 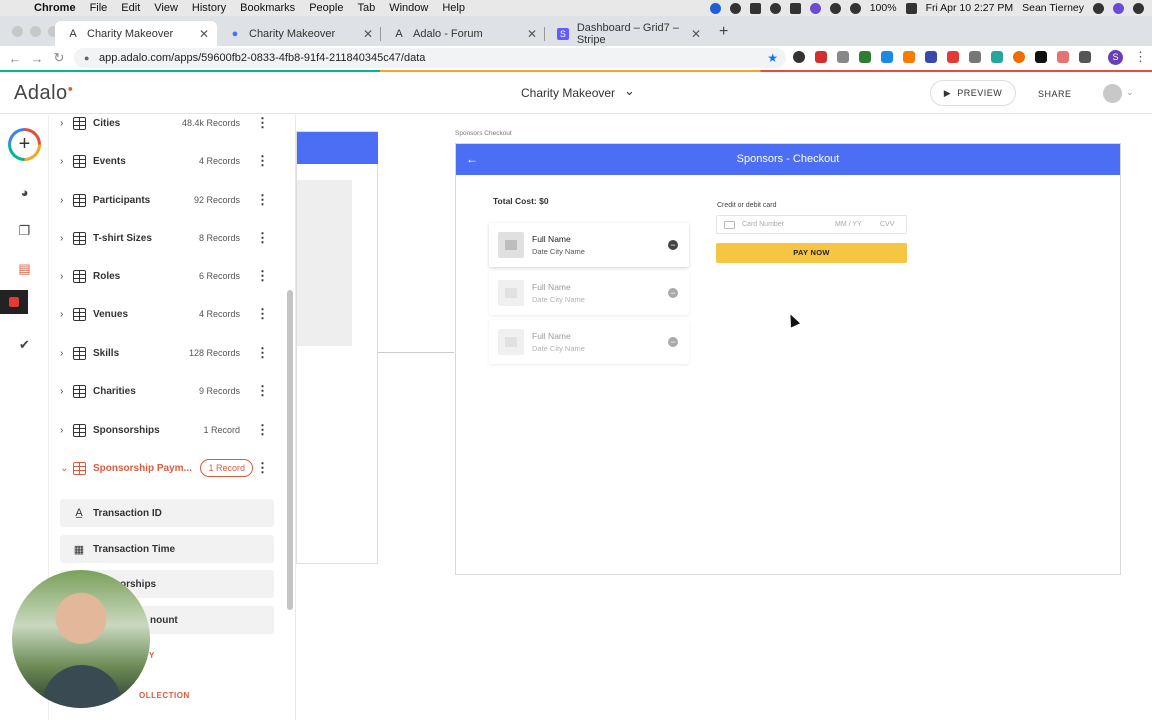 I want to click on extension-pen-icon, so click(x=997, y=57).